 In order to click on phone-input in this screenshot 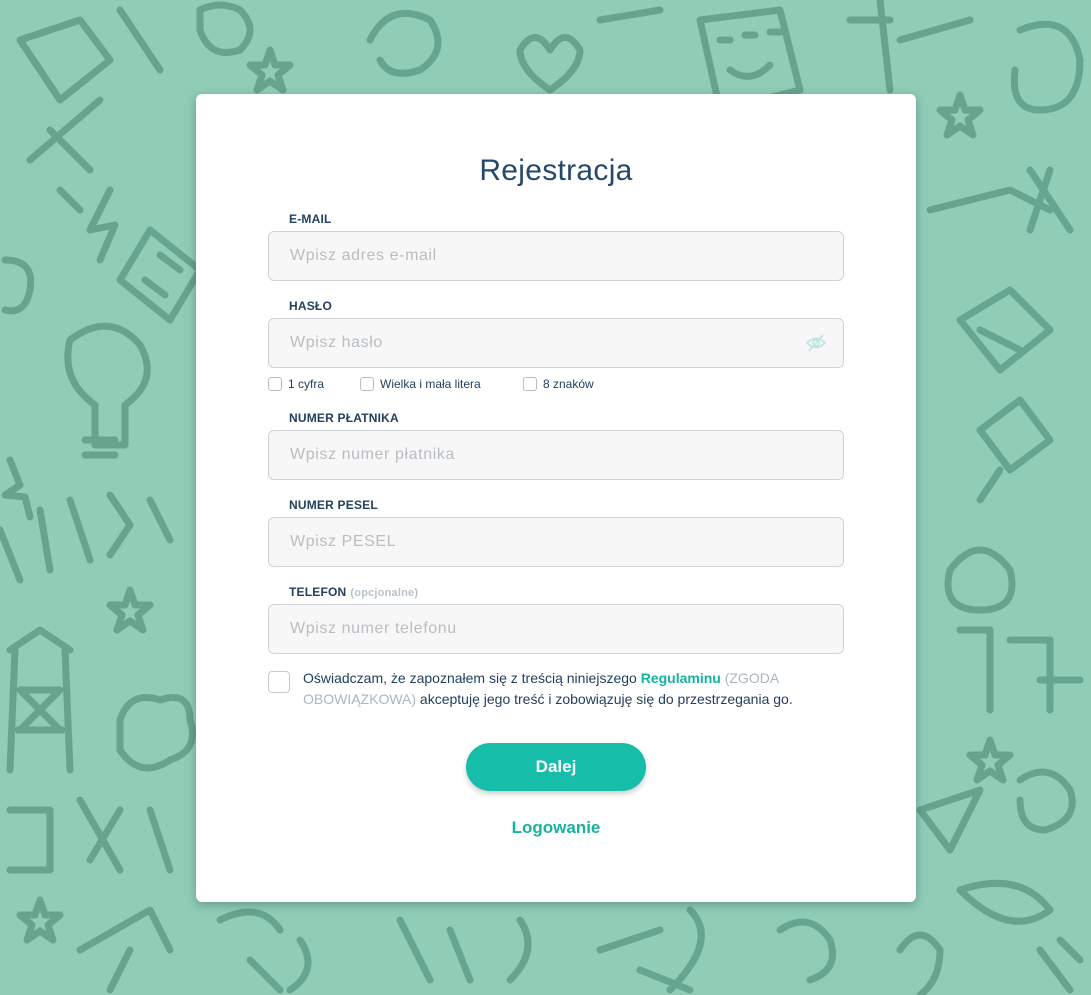, I will do `click(556, 629)`.